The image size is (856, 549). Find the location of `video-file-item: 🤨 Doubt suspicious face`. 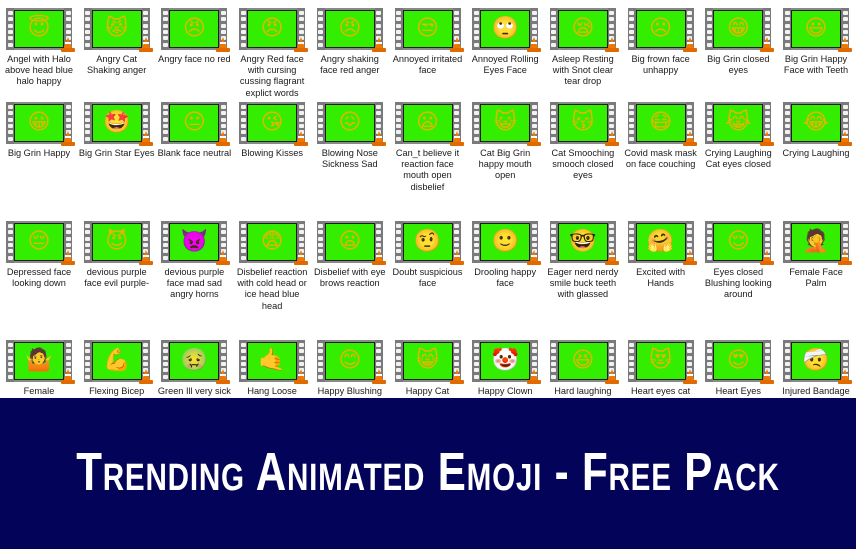

video-file-item: 🤨 Doubt suspicious face is located at coordinates (428, 255).